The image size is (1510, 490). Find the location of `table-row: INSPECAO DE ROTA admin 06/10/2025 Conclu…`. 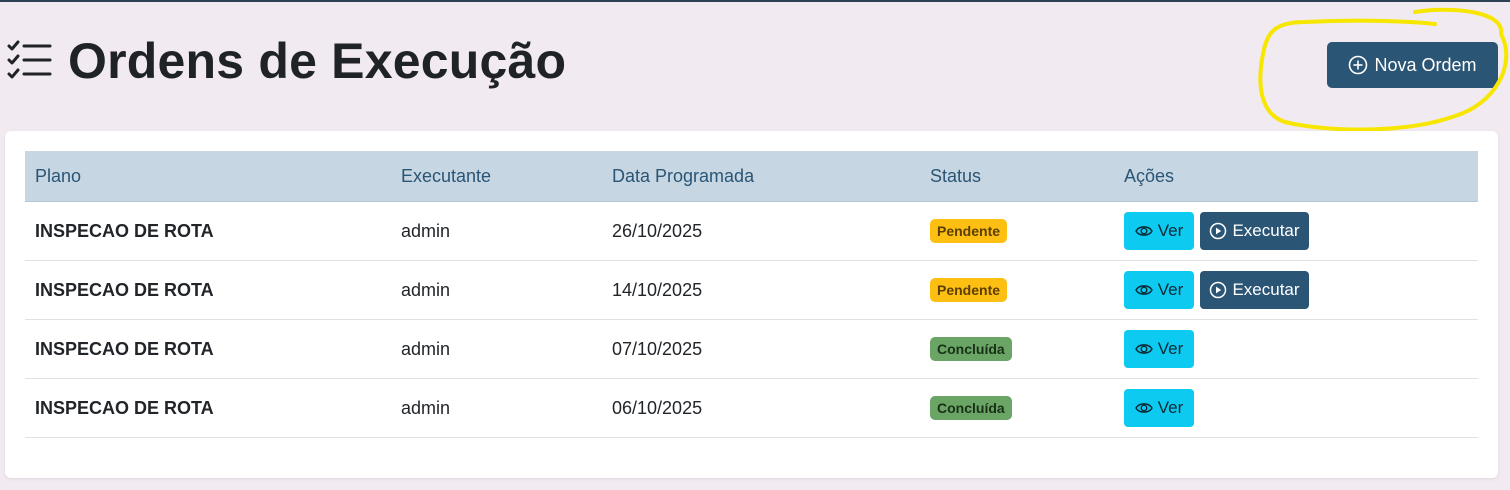

table-row: INSPECAO DE ROTA admin 06/10/2025 Conclu… is located at coordinates (751, 408).